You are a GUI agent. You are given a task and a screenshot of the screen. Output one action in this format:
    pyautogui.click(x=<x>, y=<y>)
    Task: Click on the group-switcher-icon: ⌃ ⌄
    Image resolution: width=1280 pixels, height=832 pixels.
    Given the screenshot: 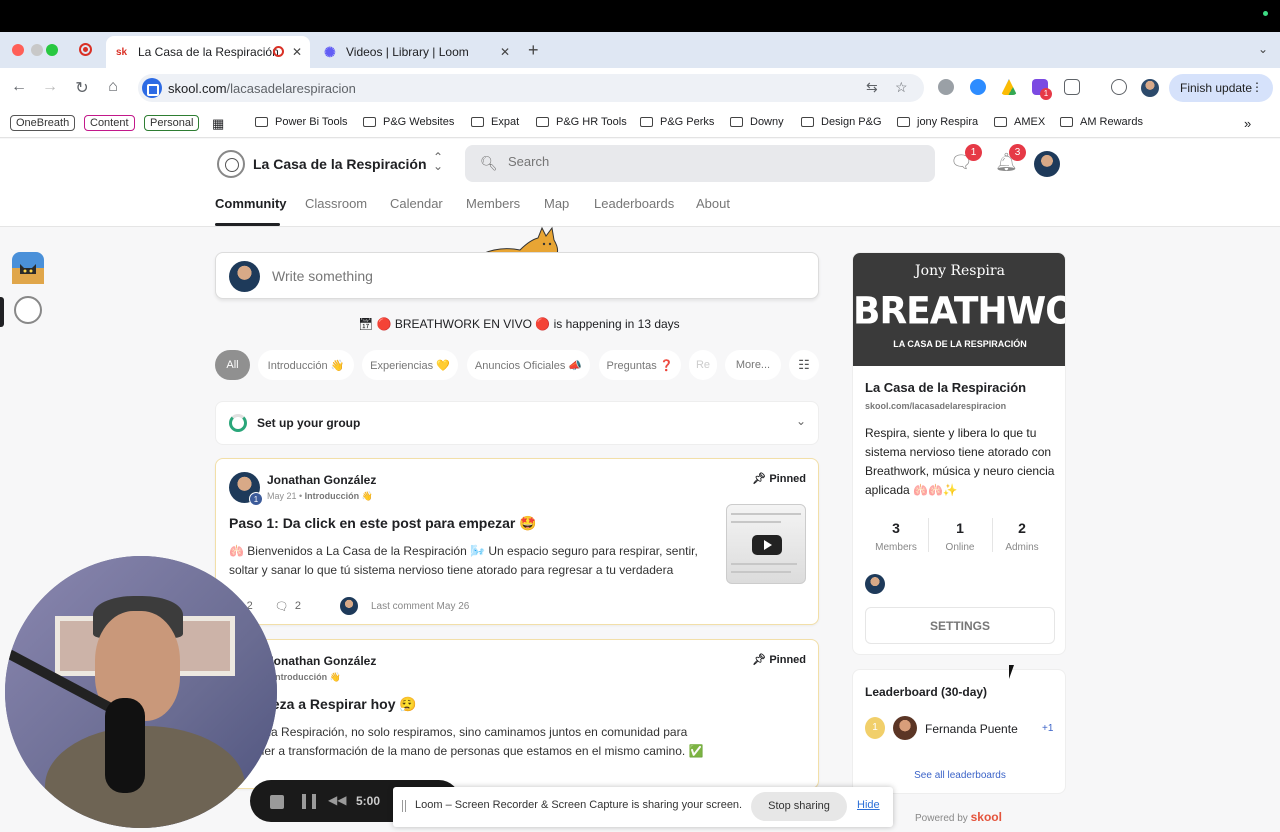 What is the action you would take?
    pyautogui.click(x=438, y=161)
    